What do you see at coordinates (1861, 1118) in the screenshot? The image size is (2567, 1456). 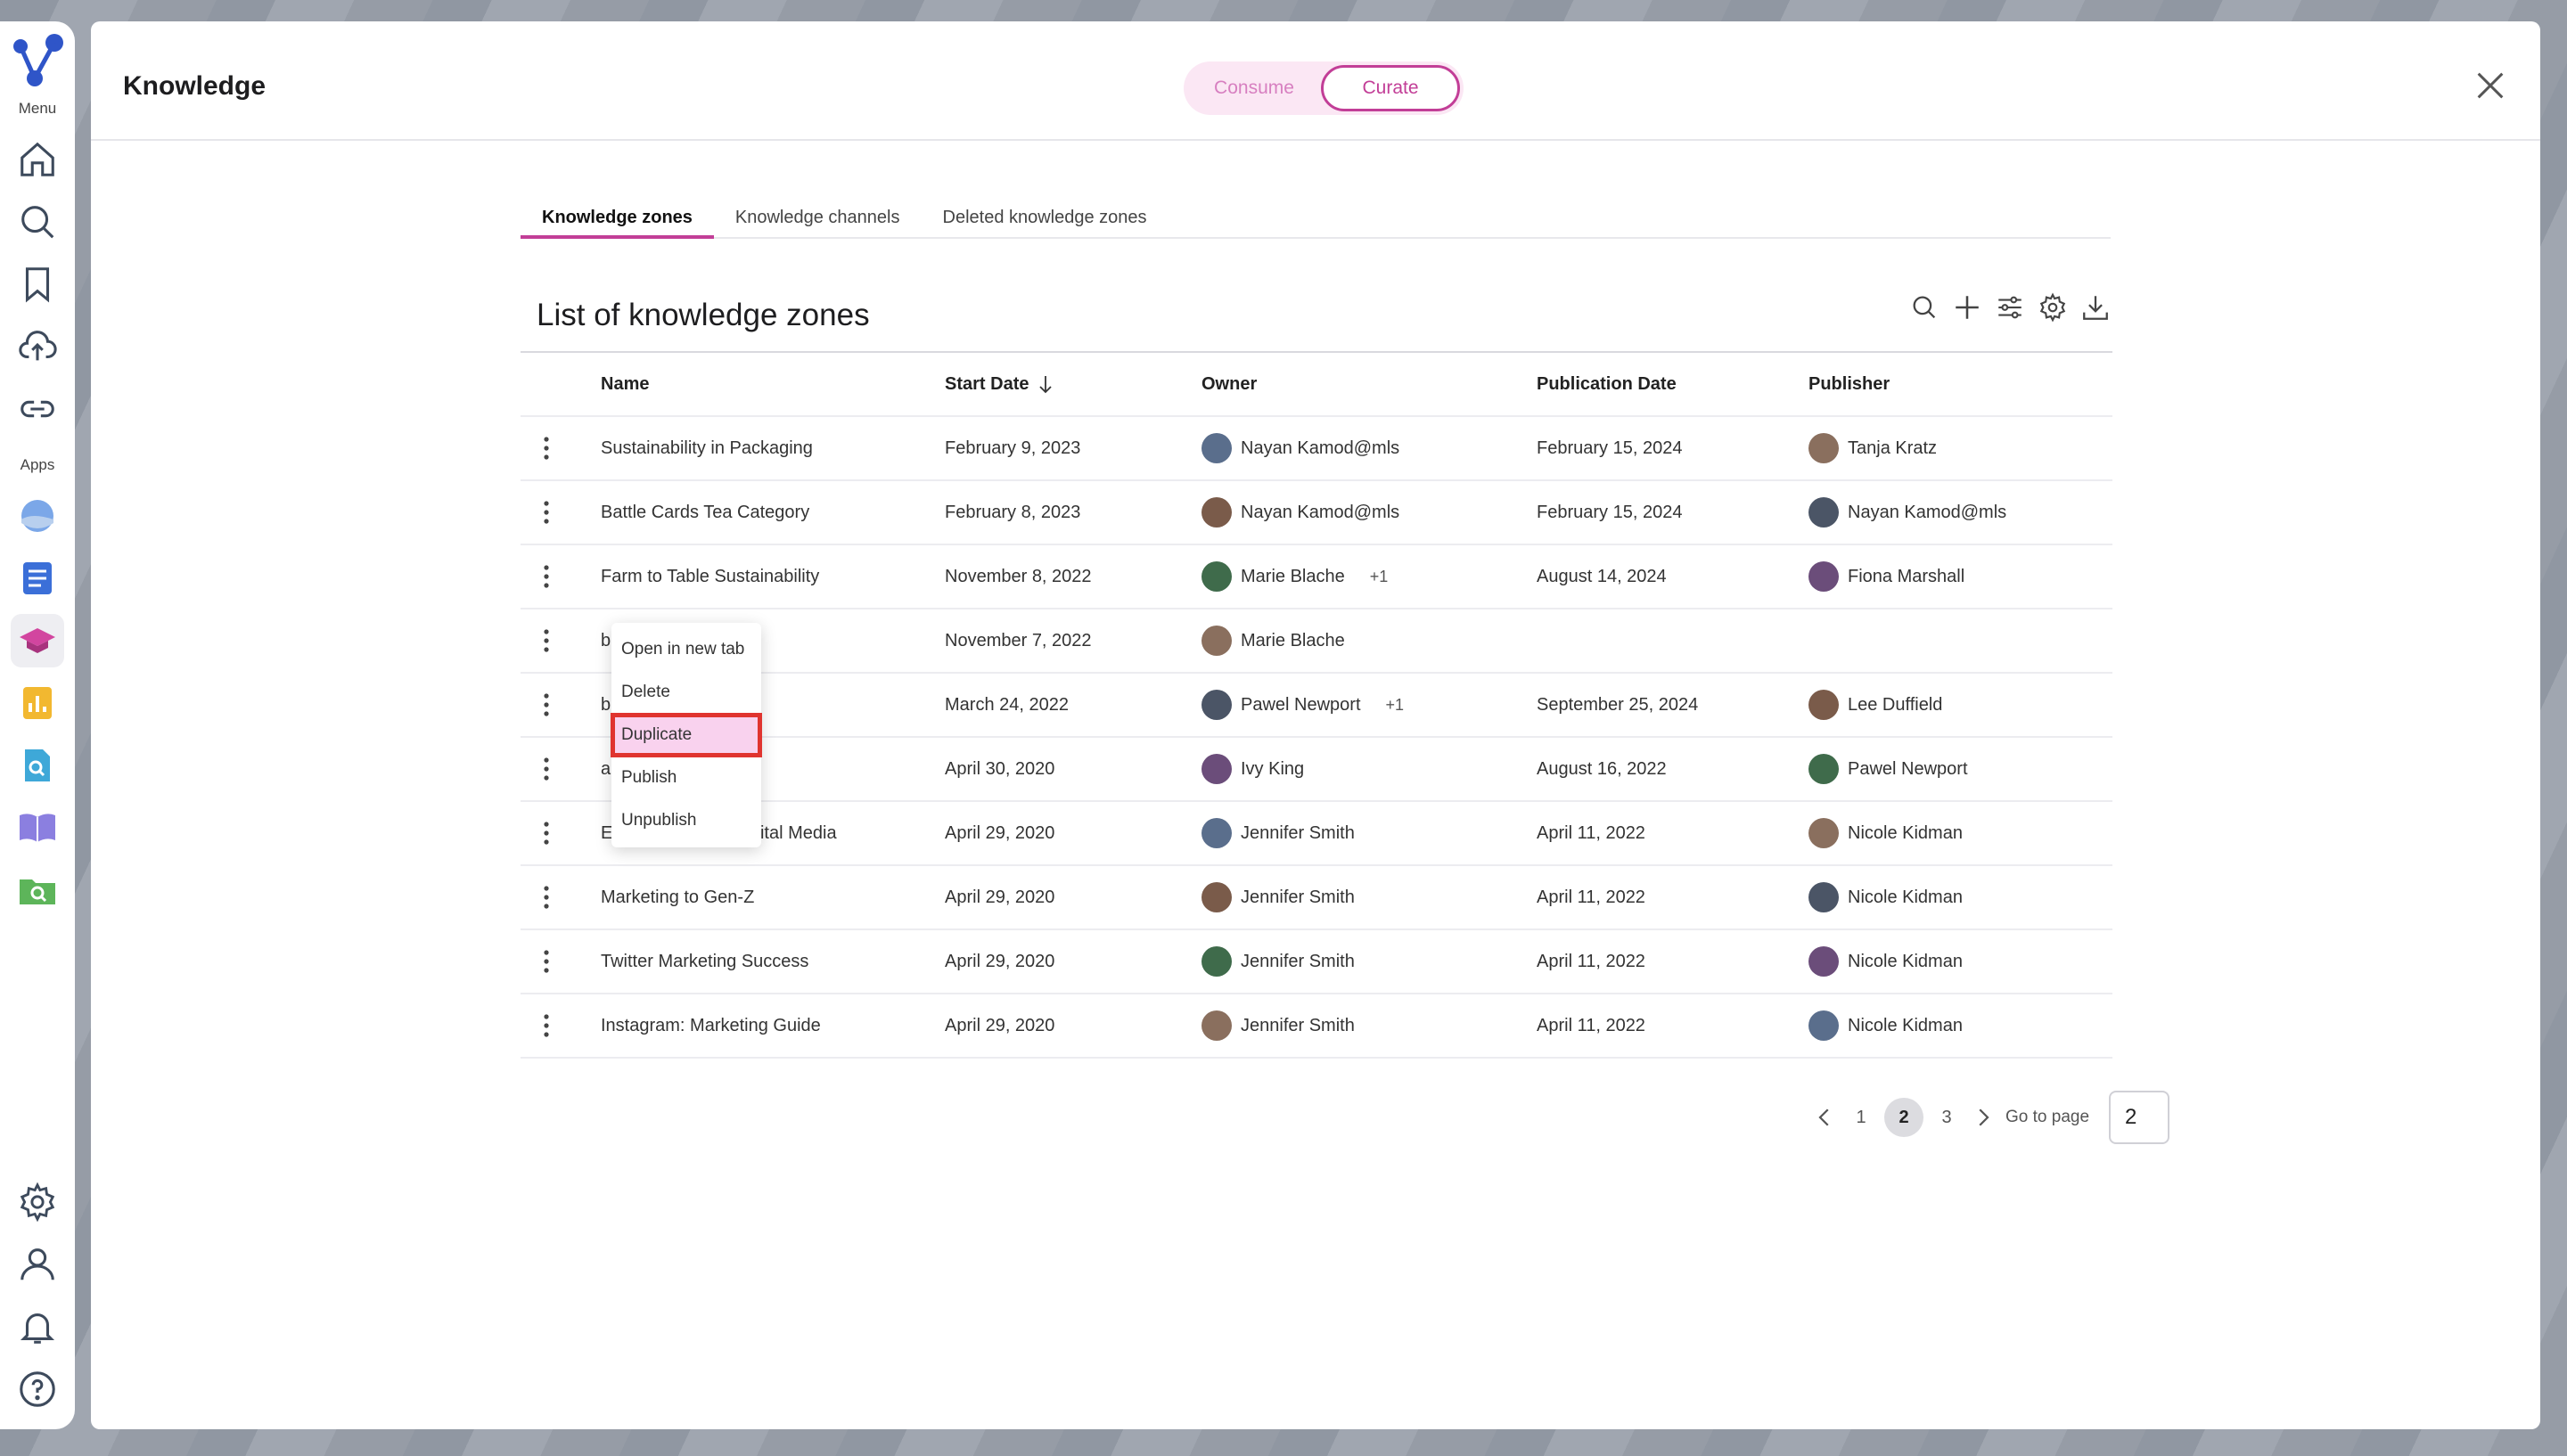 I see `page-1-button: 1` at bounding box center [1861, 1118].